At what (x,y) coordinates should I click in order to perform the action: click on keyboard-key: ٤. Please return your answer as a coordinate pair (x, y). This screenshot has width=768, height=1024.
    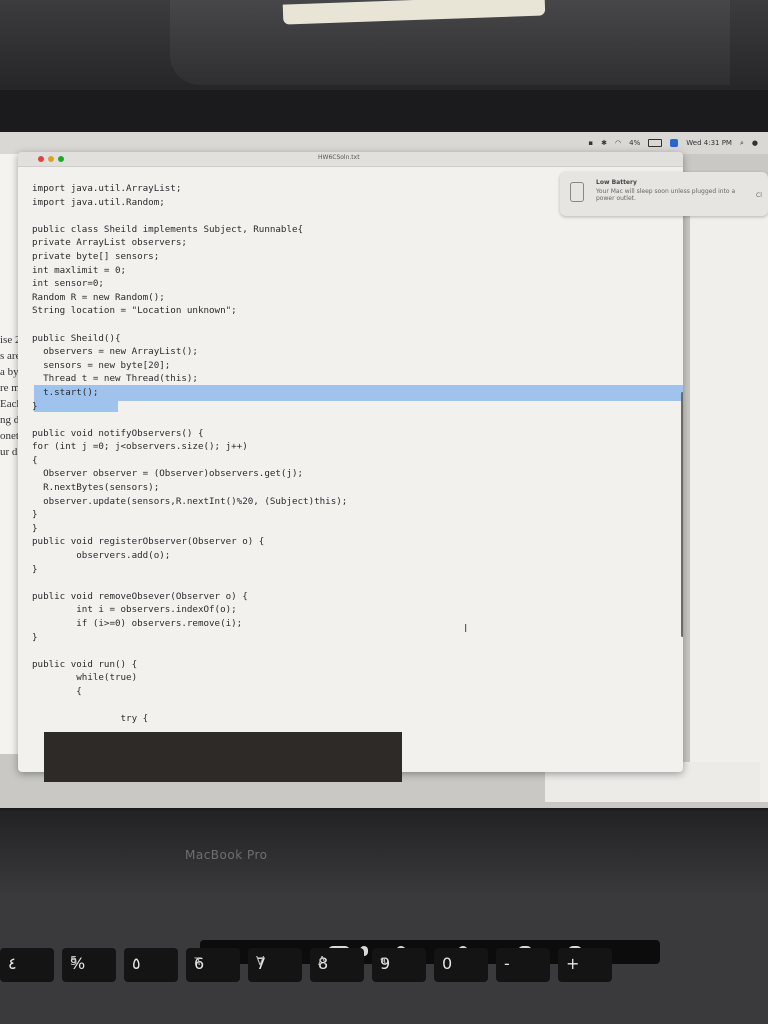
    Looking at the image, I should click on (27, 965).